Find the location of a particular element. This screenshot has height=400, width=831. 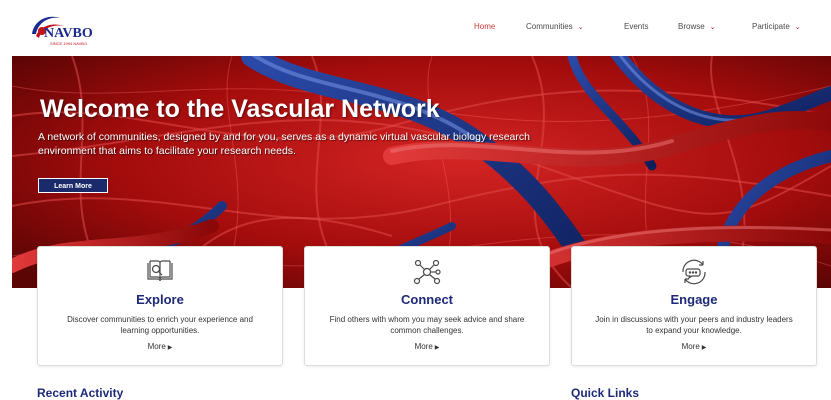

nav-item-participate: Participate ⌄ is located at coordinates (776, 26).